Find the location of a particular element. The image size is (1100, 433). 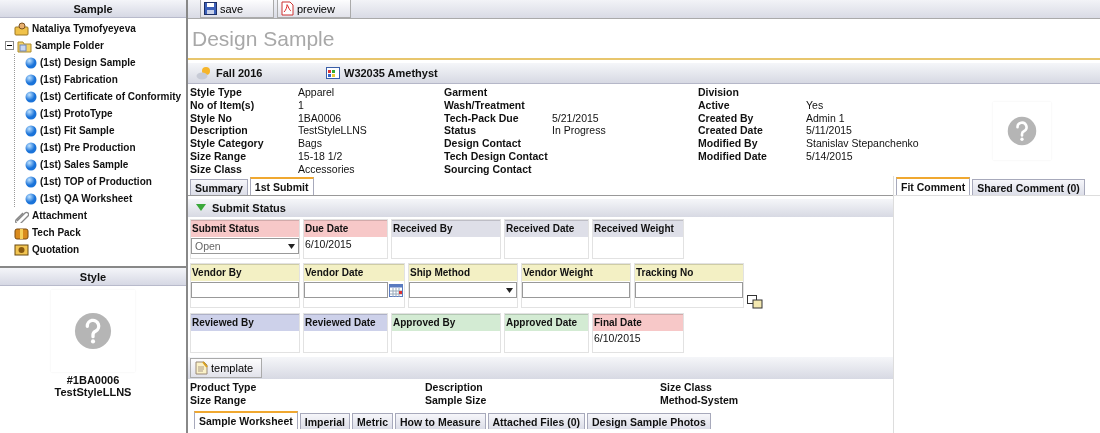

detail-label: Created By is located at coordinates (726, 118).